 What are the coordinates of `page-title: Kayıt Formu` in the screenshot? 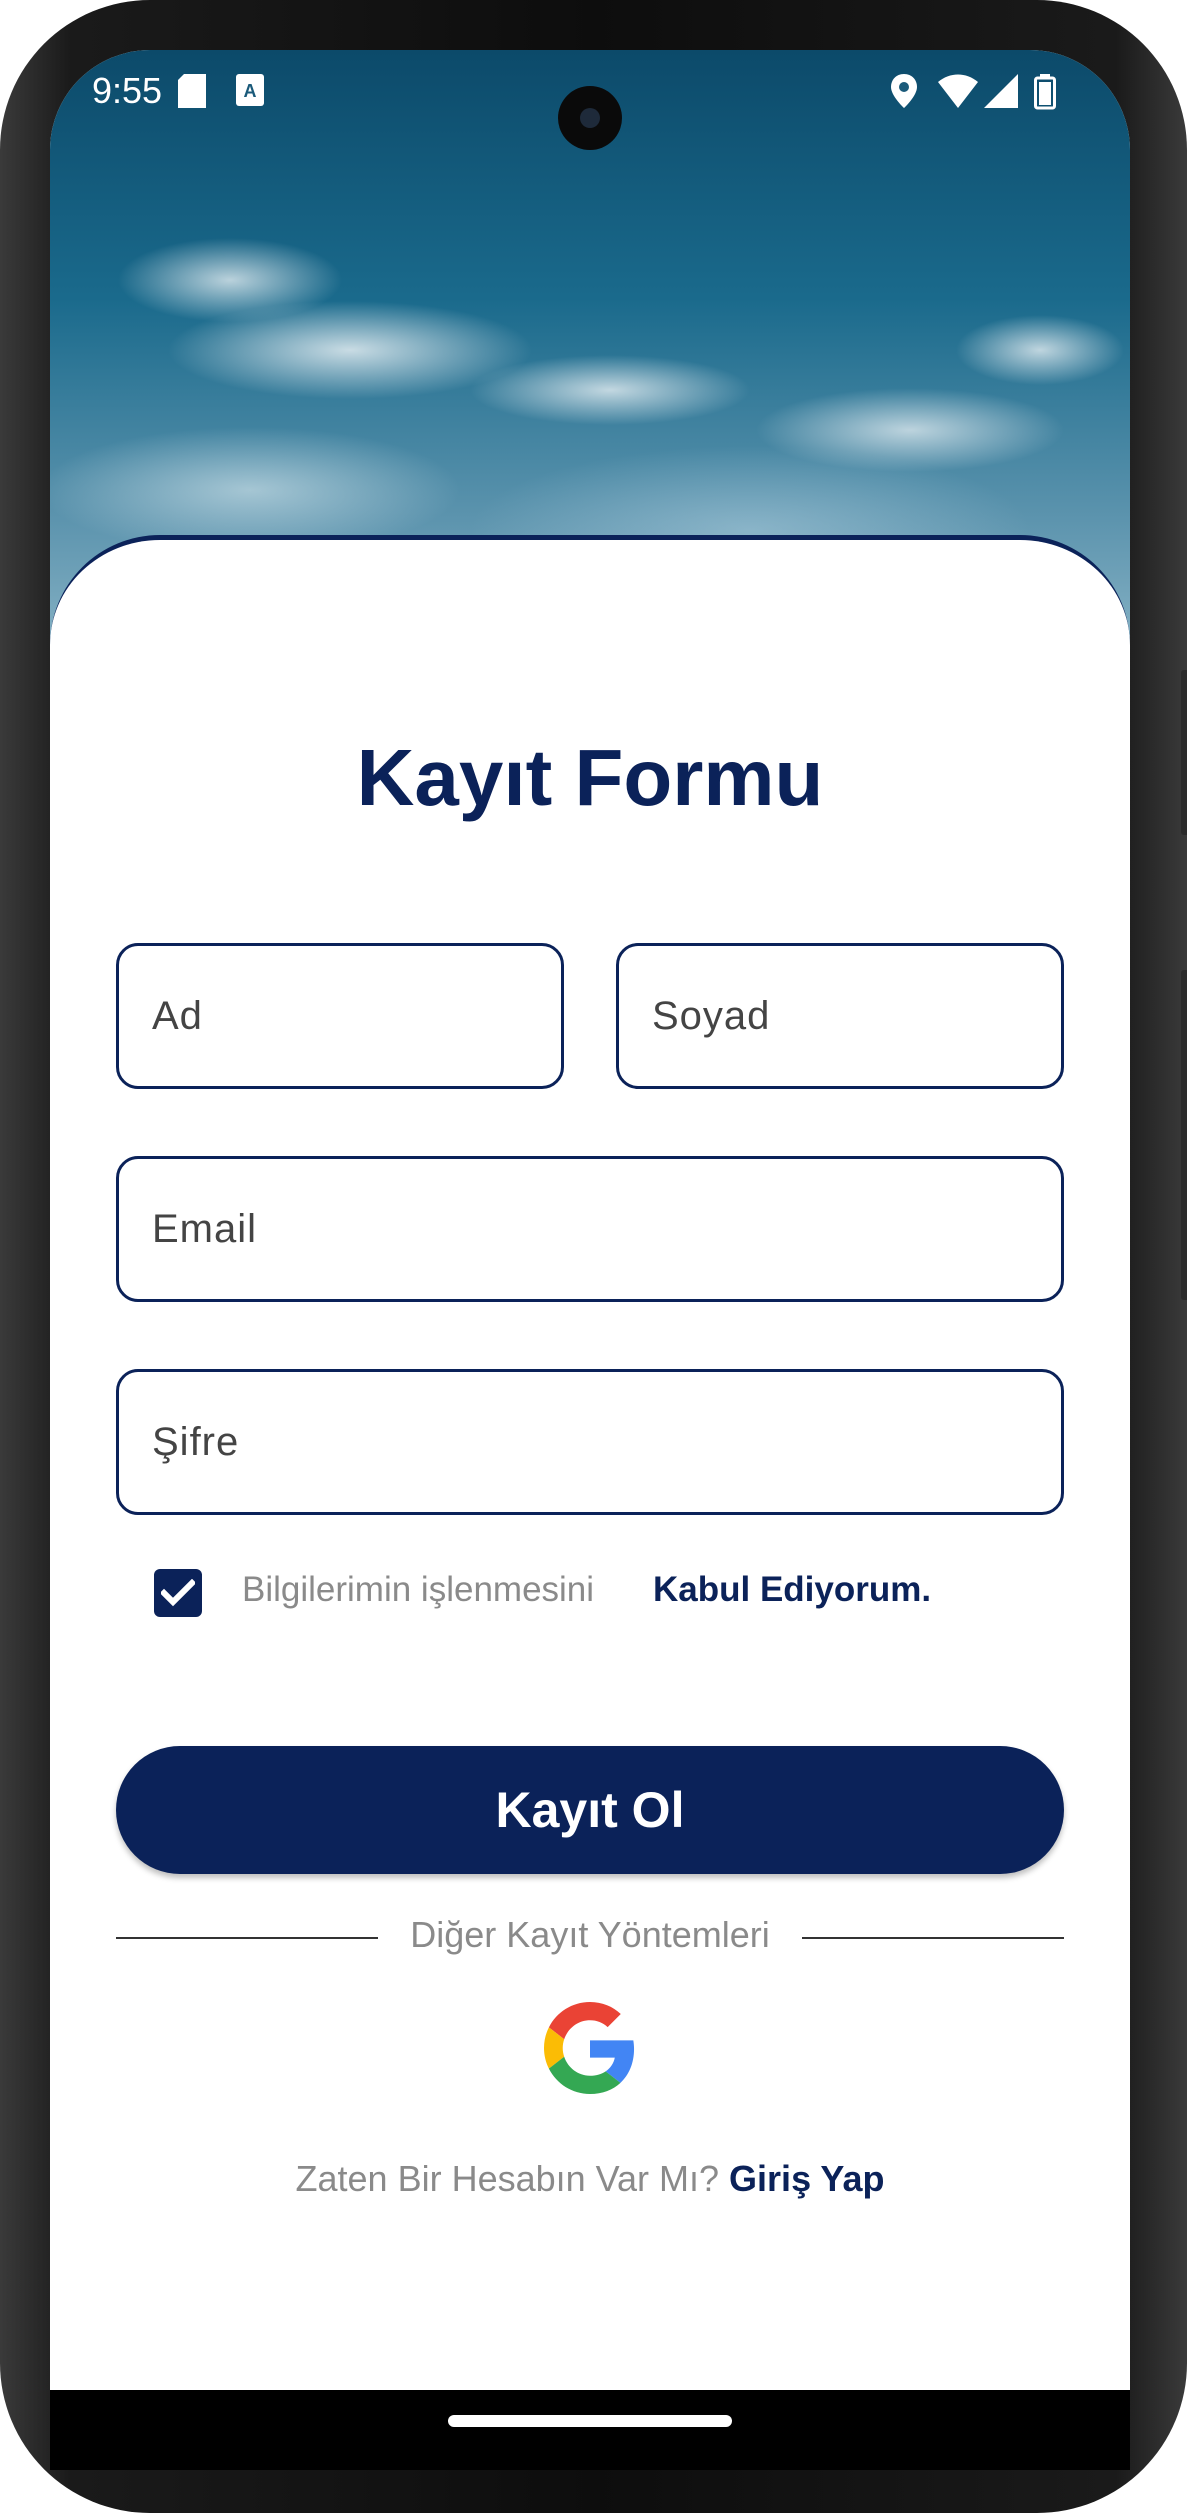 It's located at (590, 777).